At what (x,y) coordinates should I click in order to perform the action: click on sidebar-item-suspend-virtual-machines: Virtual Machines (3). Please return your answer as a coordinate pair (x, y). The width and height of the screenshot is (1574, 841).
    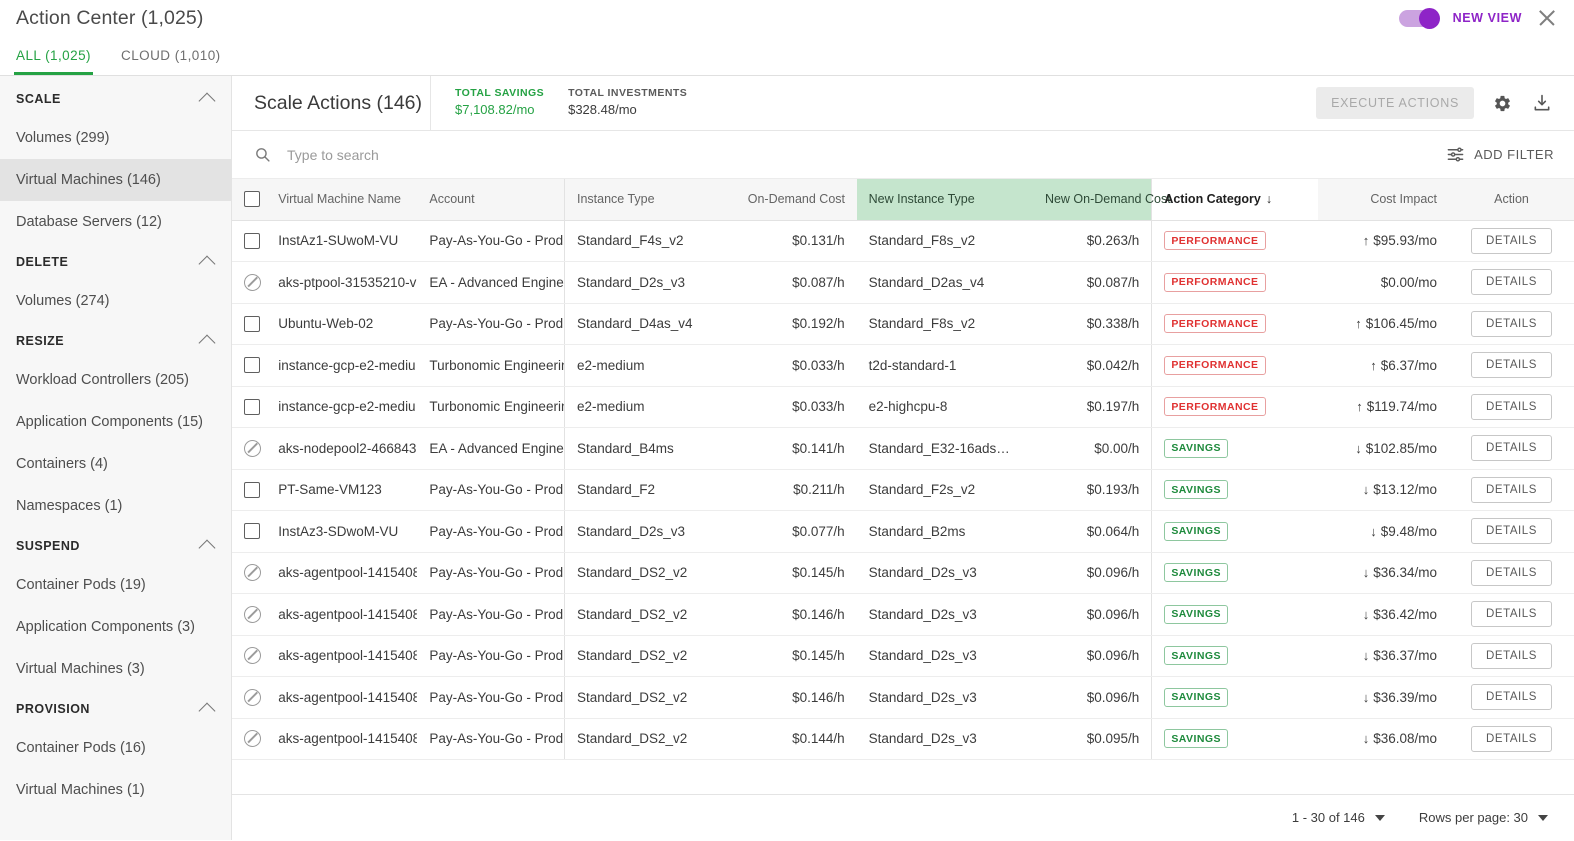
    Looking at the image, I should click on (115, 669).